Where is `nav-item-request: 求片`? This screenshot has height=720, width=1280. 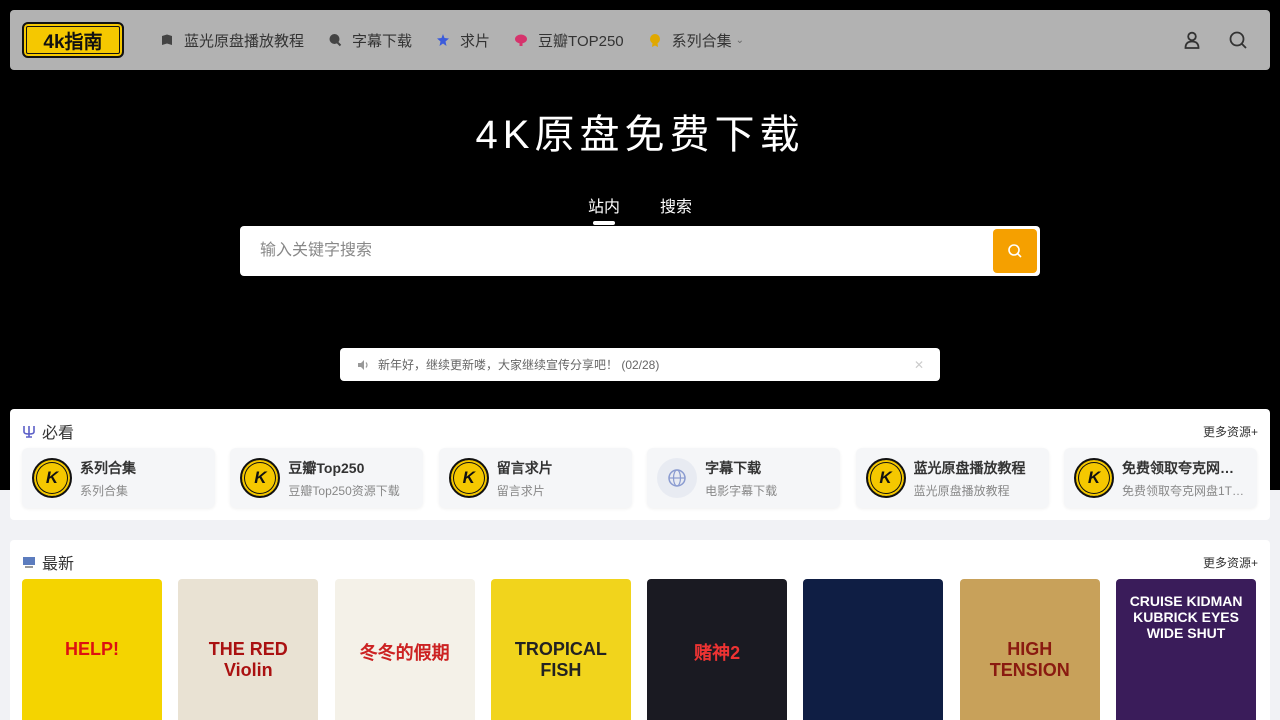 nav-item-request: 求片 is located at coordinates (463, 40).